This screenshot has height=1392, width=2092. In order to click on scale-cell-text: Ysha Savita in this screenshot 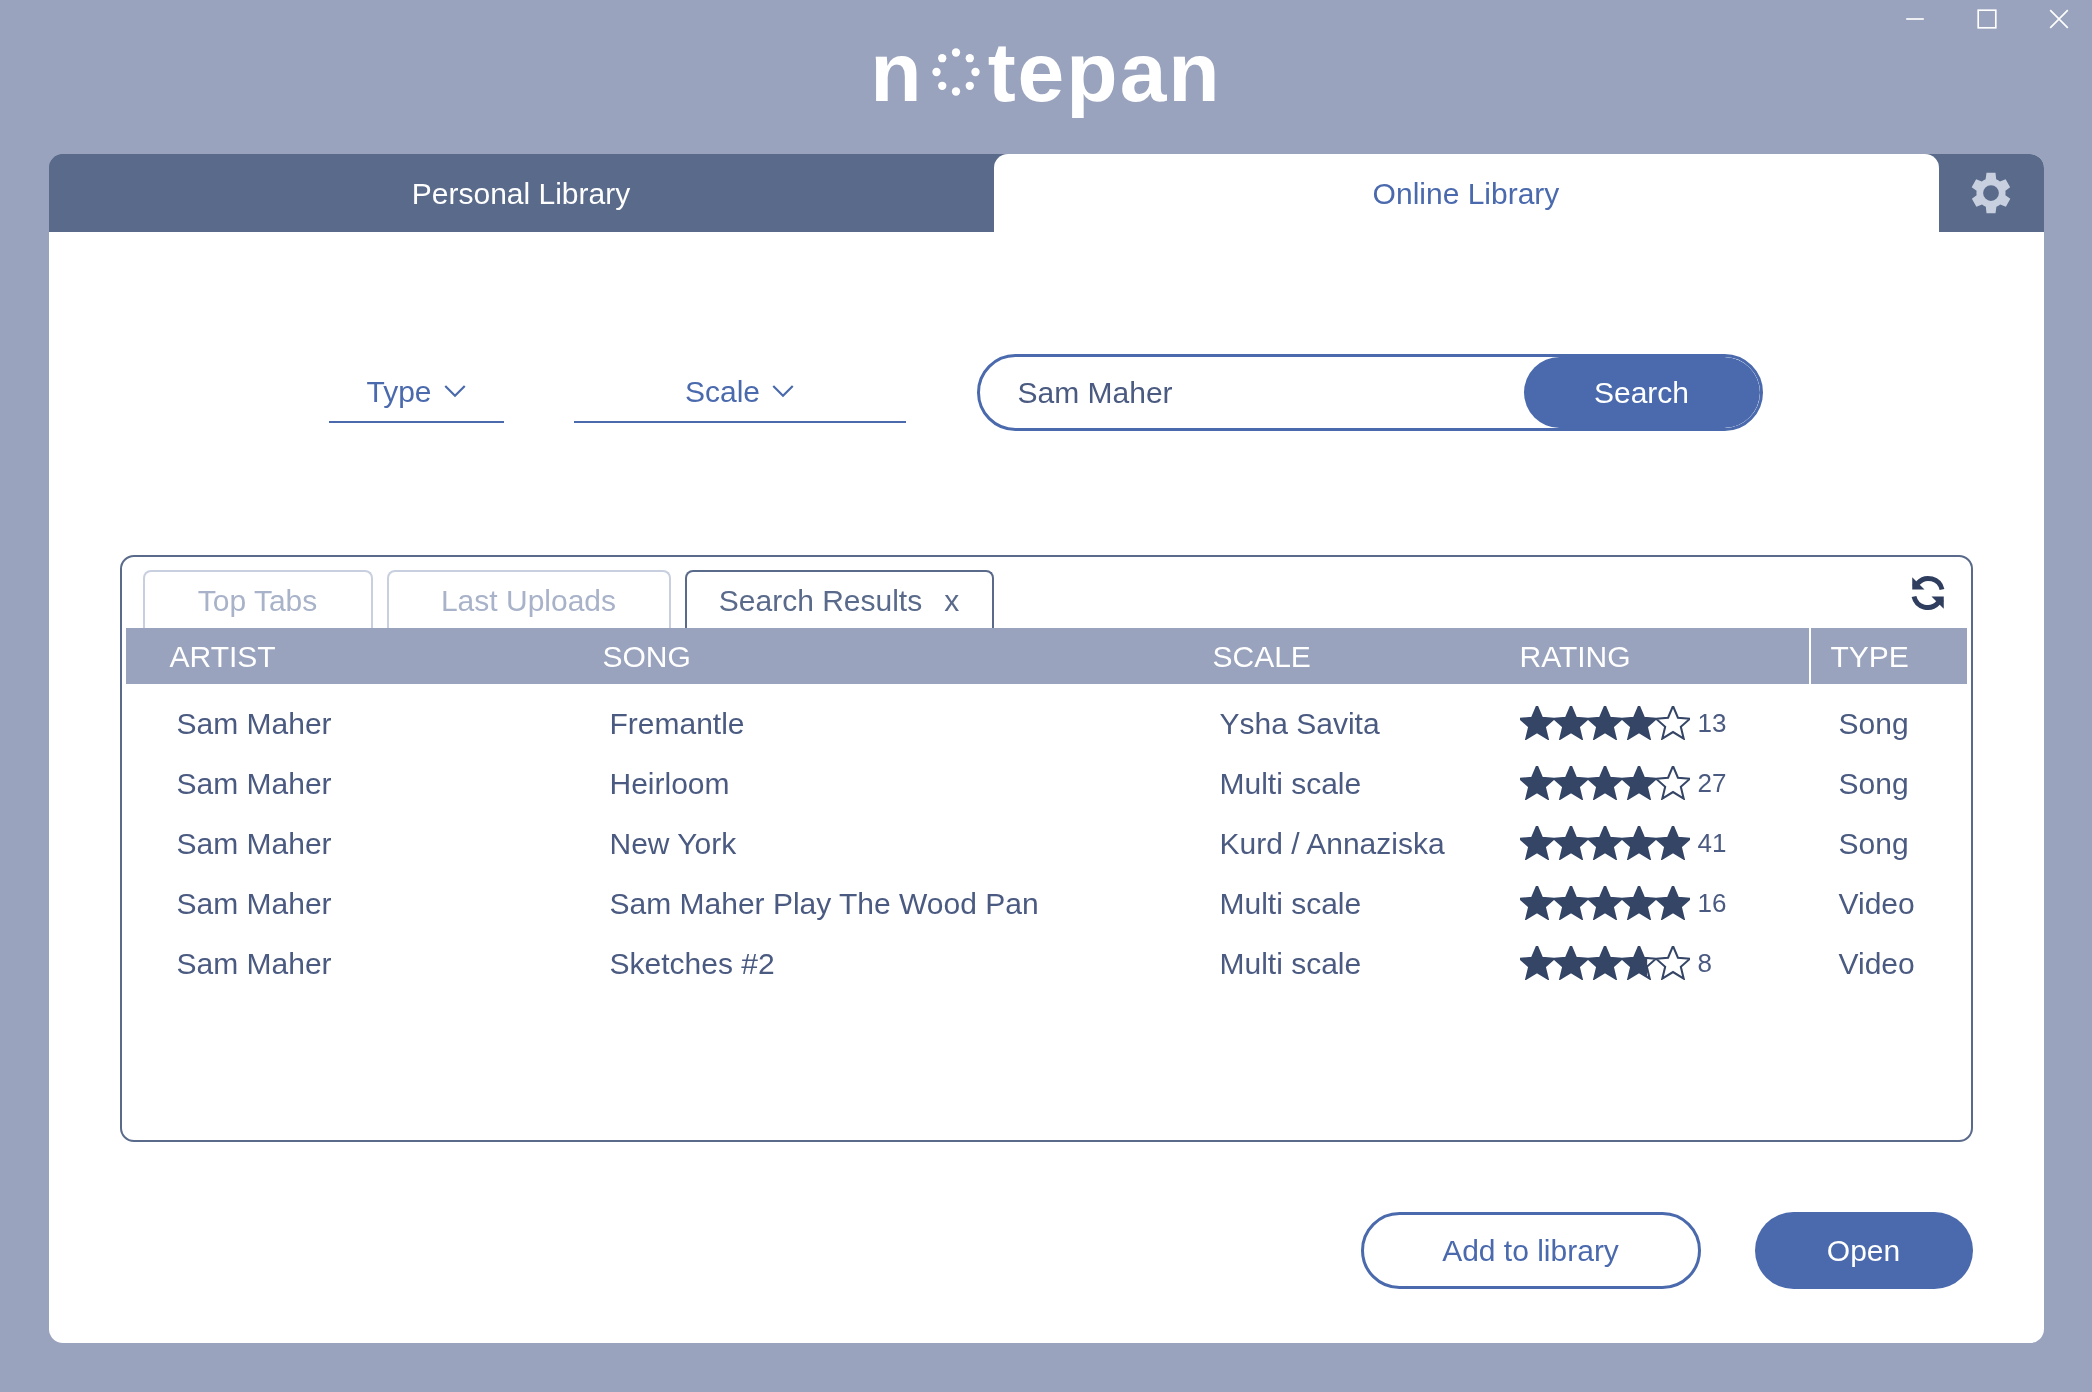, I will do `click(1299, 723)`.